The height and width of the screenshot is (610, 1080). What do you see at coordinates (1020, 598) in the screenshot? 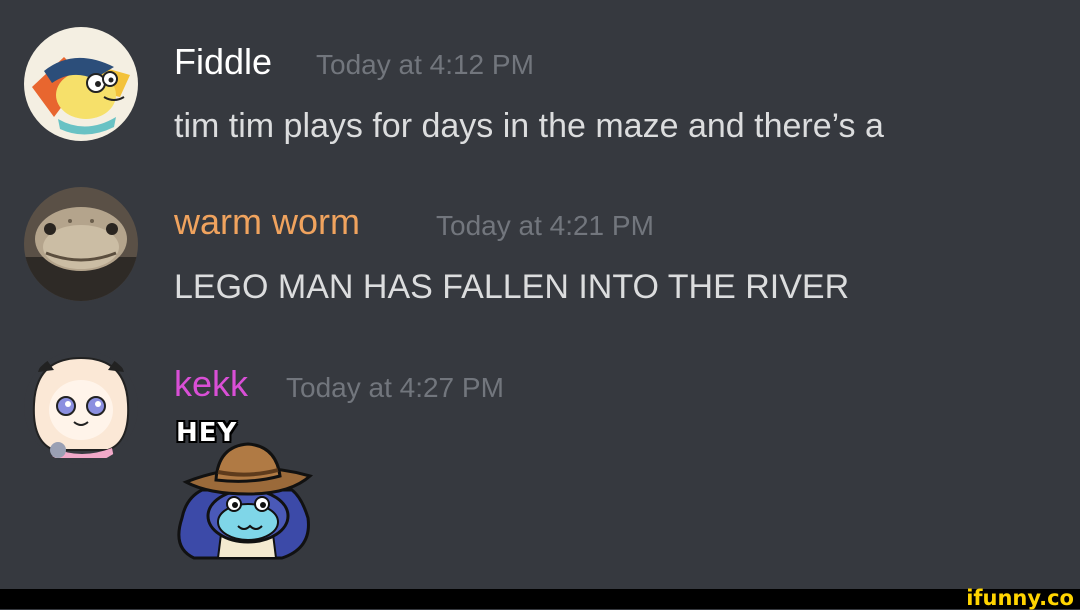
I see `ifunny-watermark: ifunny.co` at bounding box center [1020, 598].